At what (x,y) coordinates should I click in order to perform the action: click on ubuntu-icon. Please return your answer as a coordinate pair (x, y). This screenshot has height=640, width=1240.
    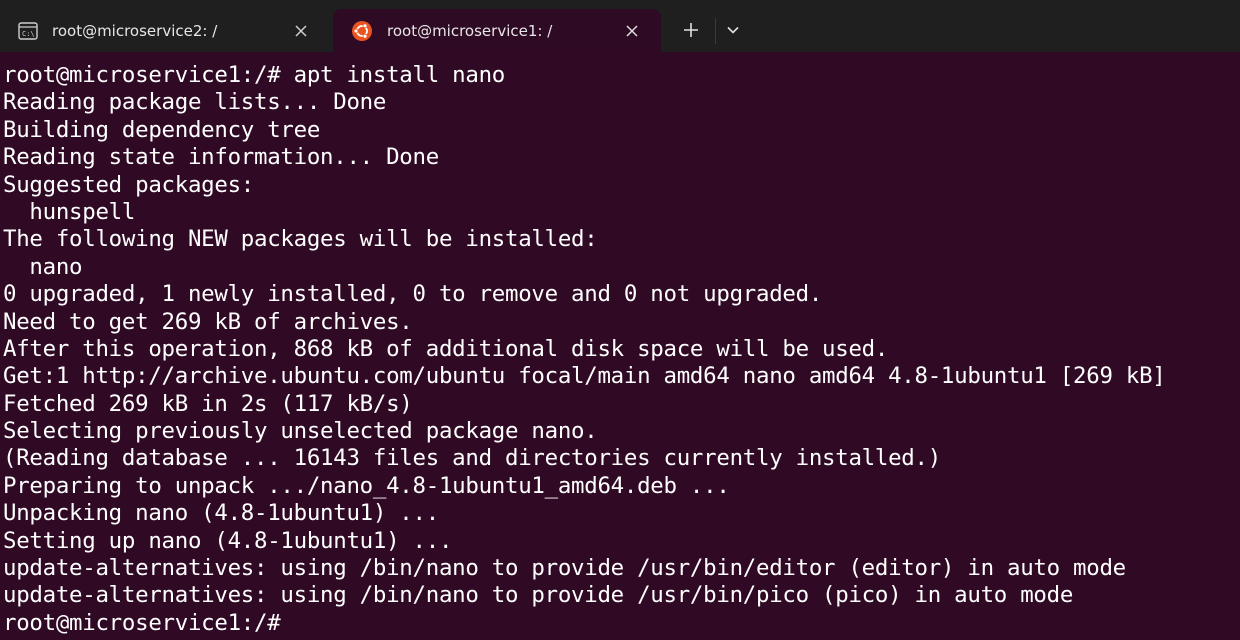
    Looking at the image, I should click on (362, 31).